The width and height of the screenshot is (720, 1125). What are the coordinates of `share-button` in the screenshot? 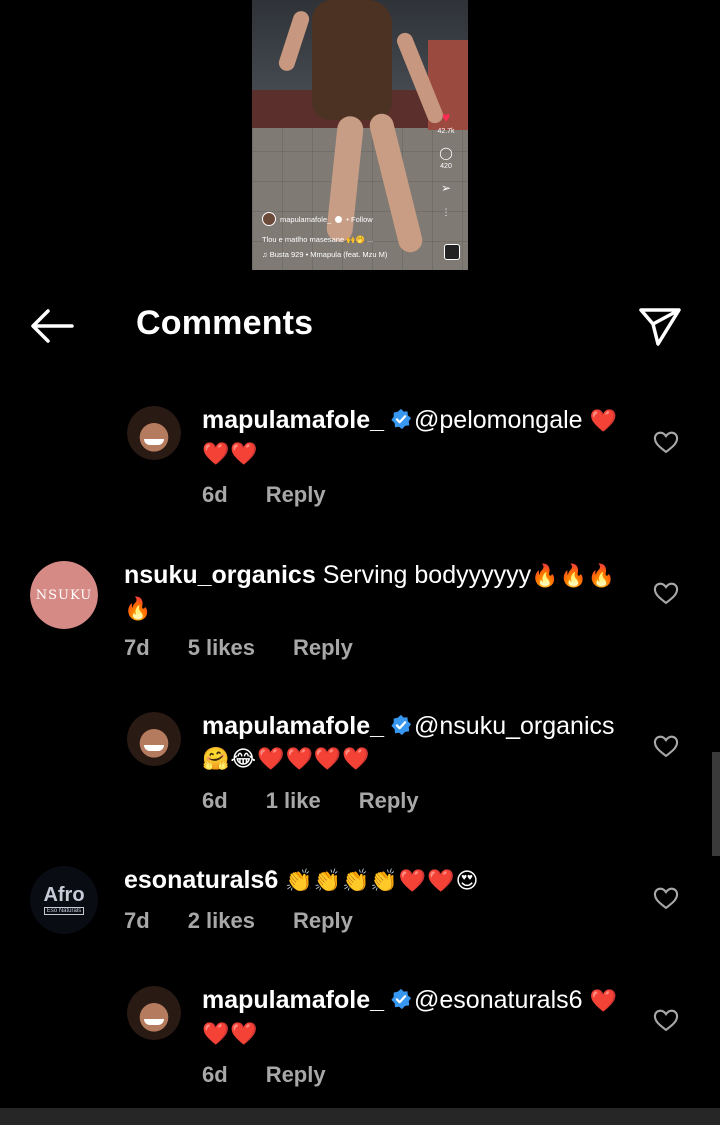 It's located at (660, 326).